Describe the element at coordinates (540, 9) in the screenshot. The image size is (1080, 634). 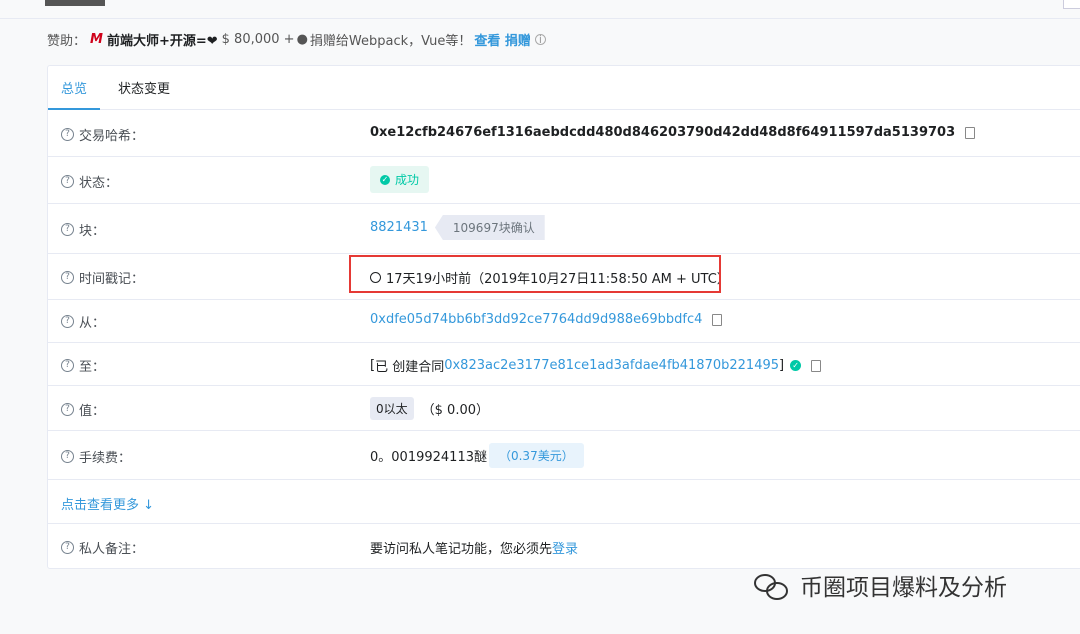
I see `top-strip` at that location.